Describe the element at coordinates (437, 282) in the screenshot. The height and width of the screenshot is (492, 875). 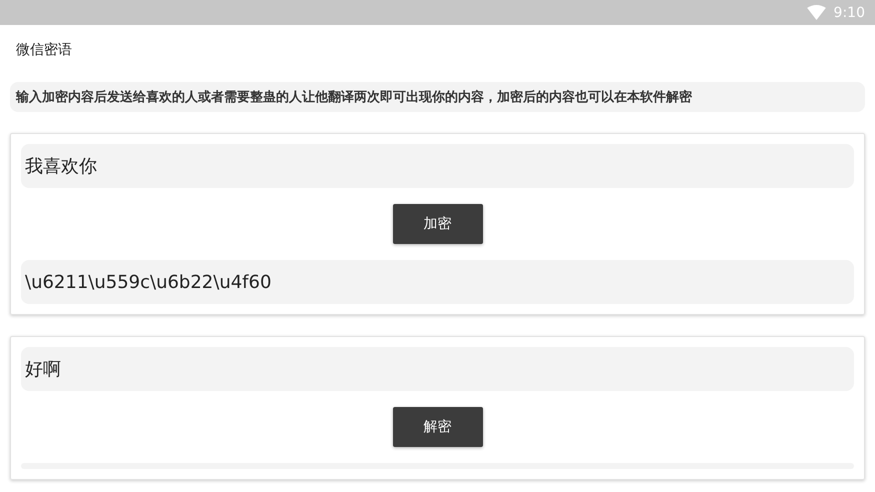
I see `output-field: \u6211\u559c\u6b22\u4f60` at that location.